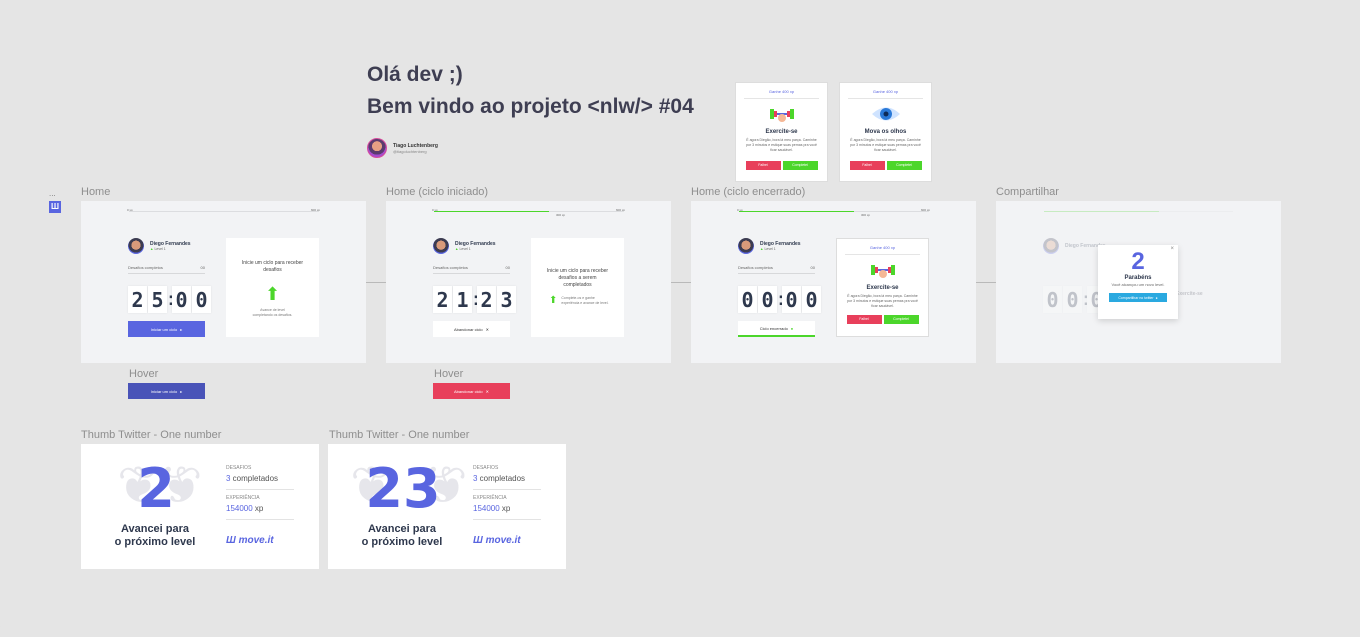  Describe the element at coordinates (239, 468) in the screenshot. I see `challenges-label: DESAFIOS` at that location.